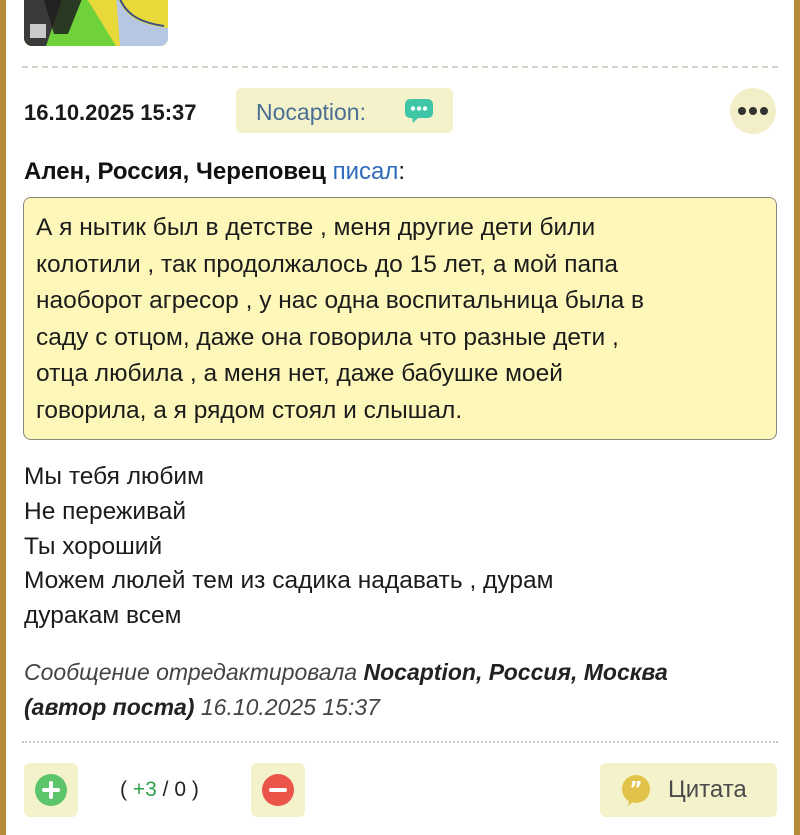  I want to click on quote-line: говорила, а я рядом стоял и слышал., so click(249, 410).